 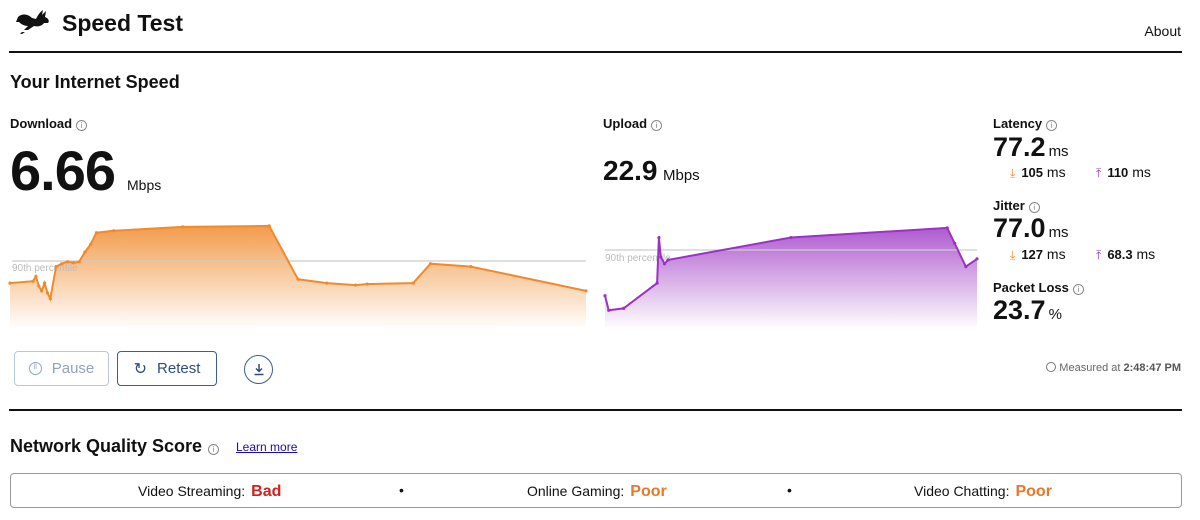 I want to click on app-title: Speed Test, so click(x=122, y=23).